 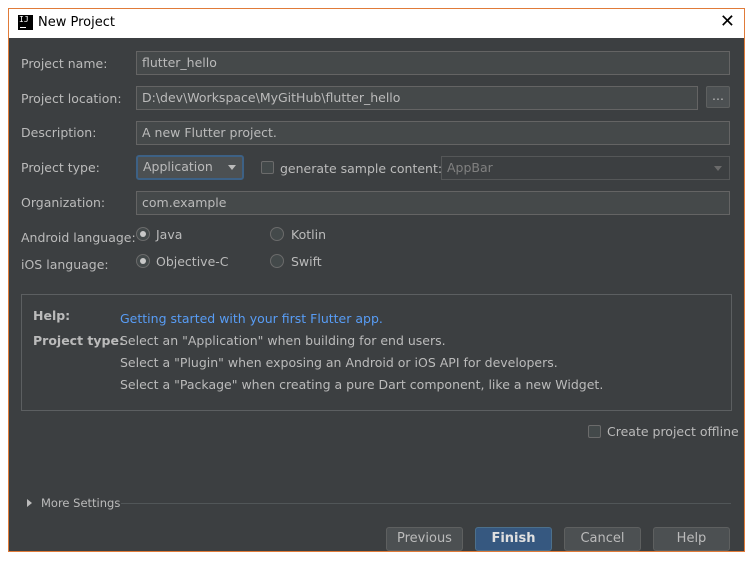 What do you see at coordinates (417, 98) in the screenshot?
I see `project-location-input: D:\dev\Workspace\MyGitHub\flutter_hello` at bounding box center [417, 98].